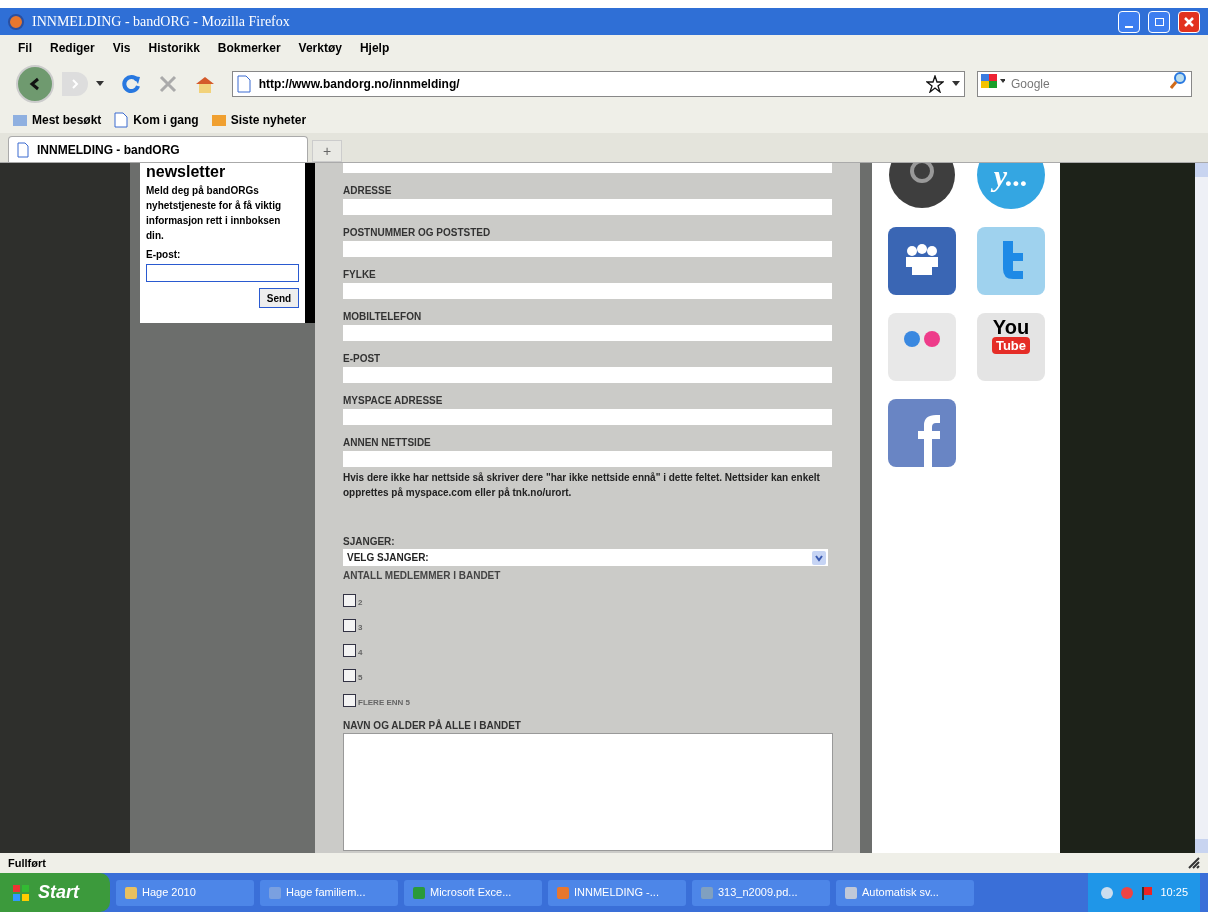 The height and width of the screenshot is (912, 1208). I want to click on field-label: SJANGER:, so click(369, 542).